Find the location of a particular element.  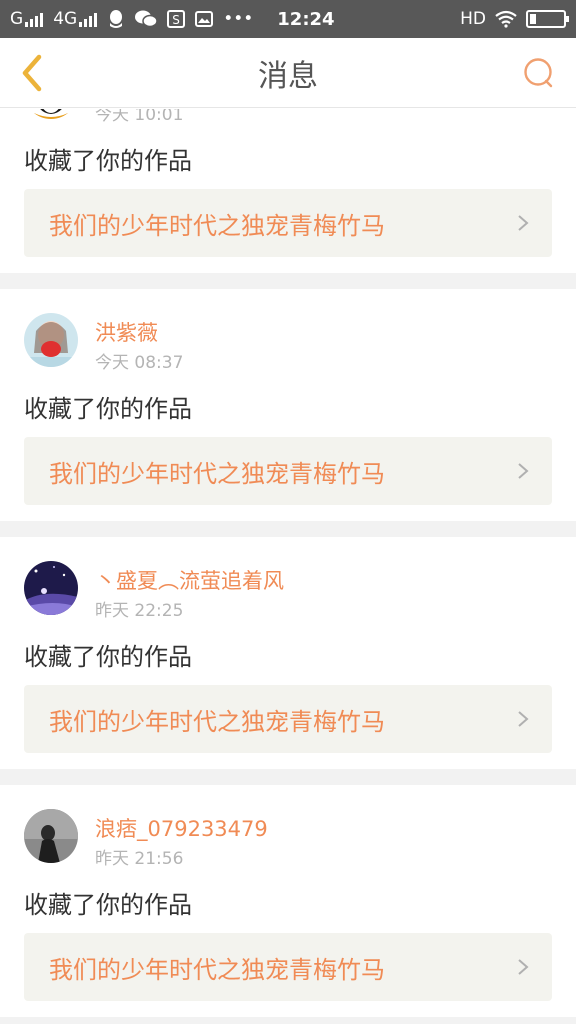

username: 洪紫薇 is located at coordinates (126, 332).